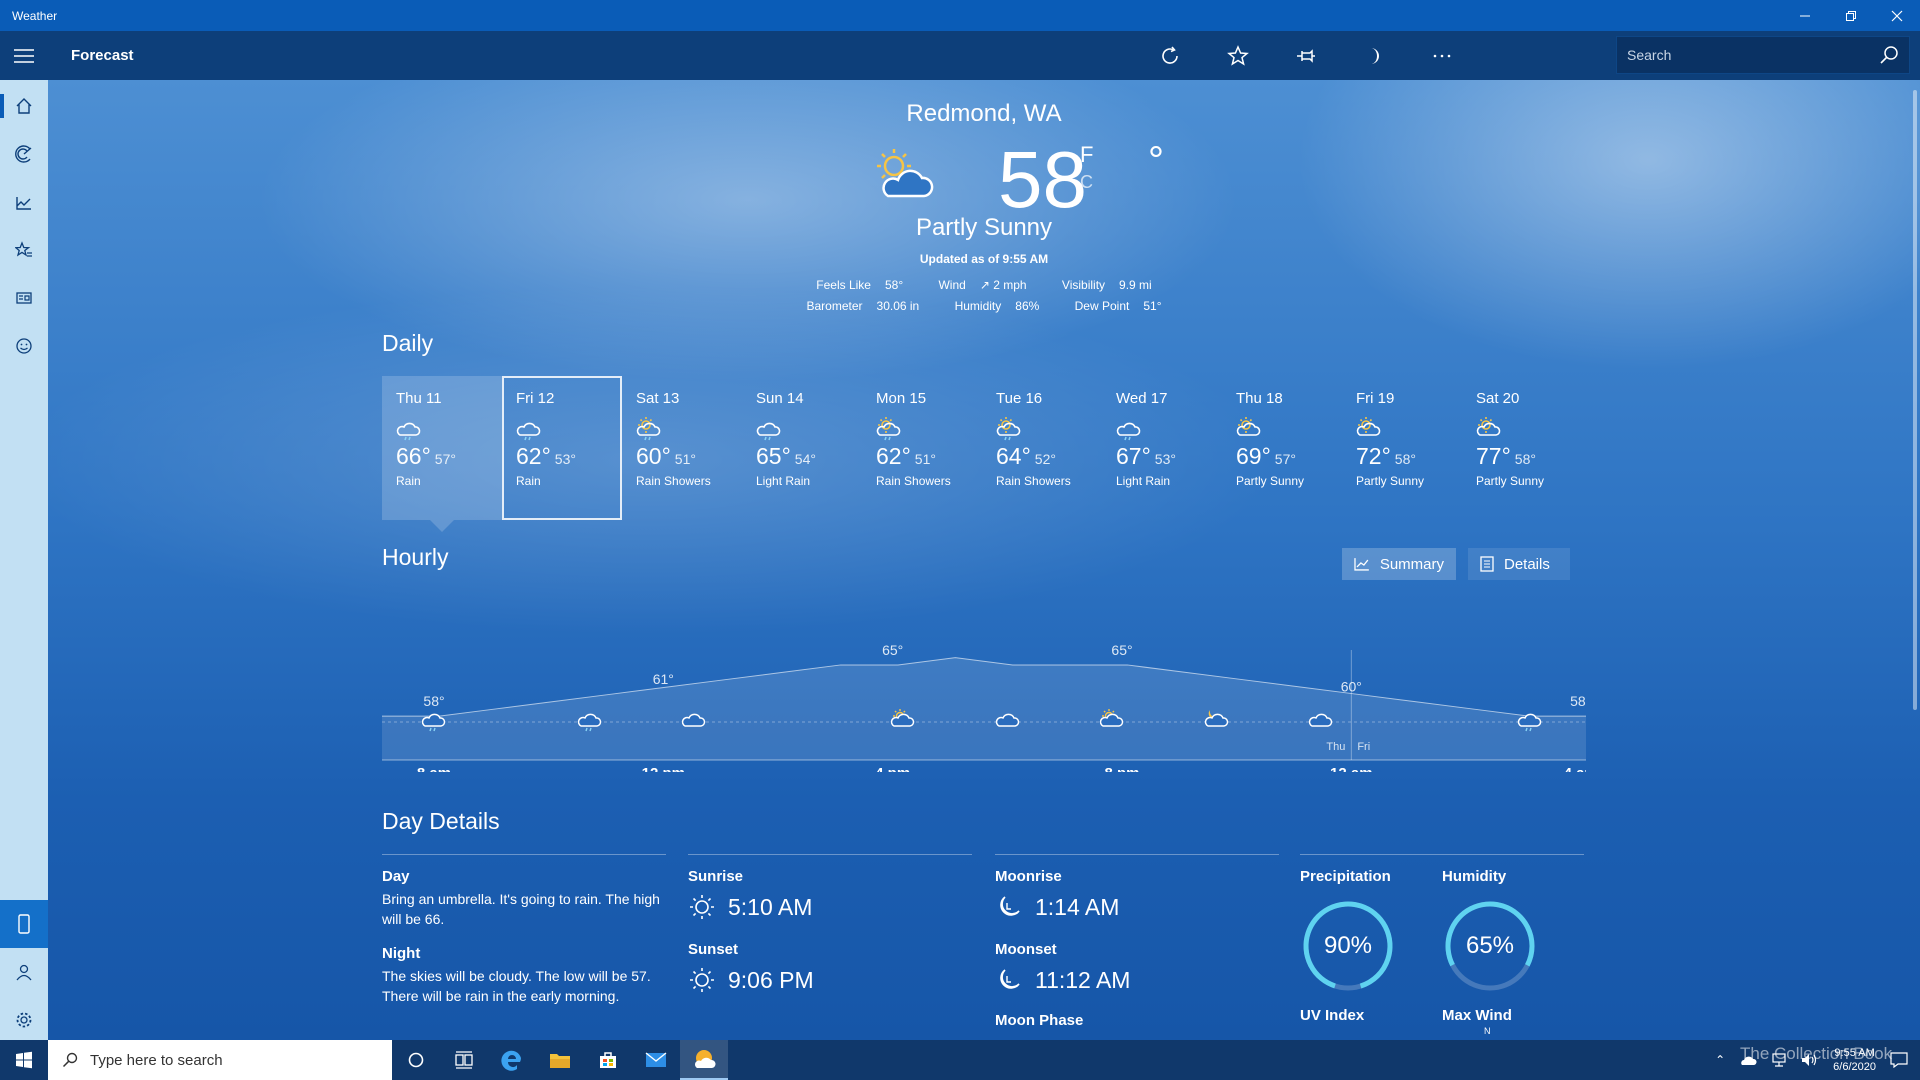 The image size is (1920, 1080). I want to click on temperature-value: 58, so click(1042, 179).